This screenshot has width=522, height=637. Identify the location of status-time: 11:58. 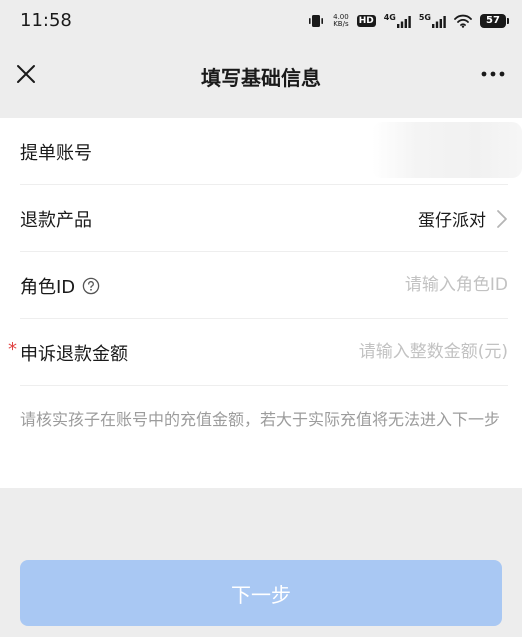
(46, 20).